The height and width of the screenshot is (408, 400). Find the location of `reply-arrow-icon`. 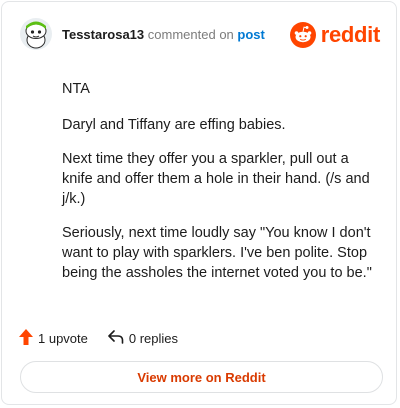

reply-arrow-icon is located at coordinates (116, 338).